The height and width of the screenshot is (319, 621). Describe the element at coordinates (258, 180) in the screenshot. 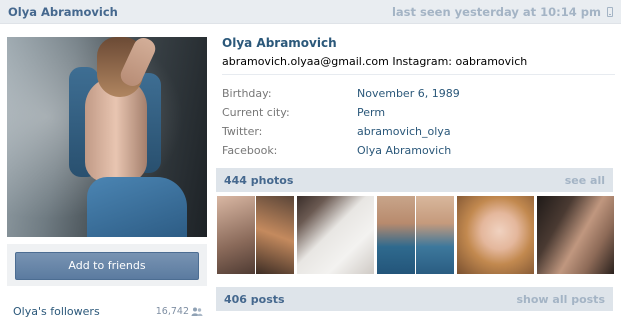

I see `photos-count-link: 444 photos` at that location.